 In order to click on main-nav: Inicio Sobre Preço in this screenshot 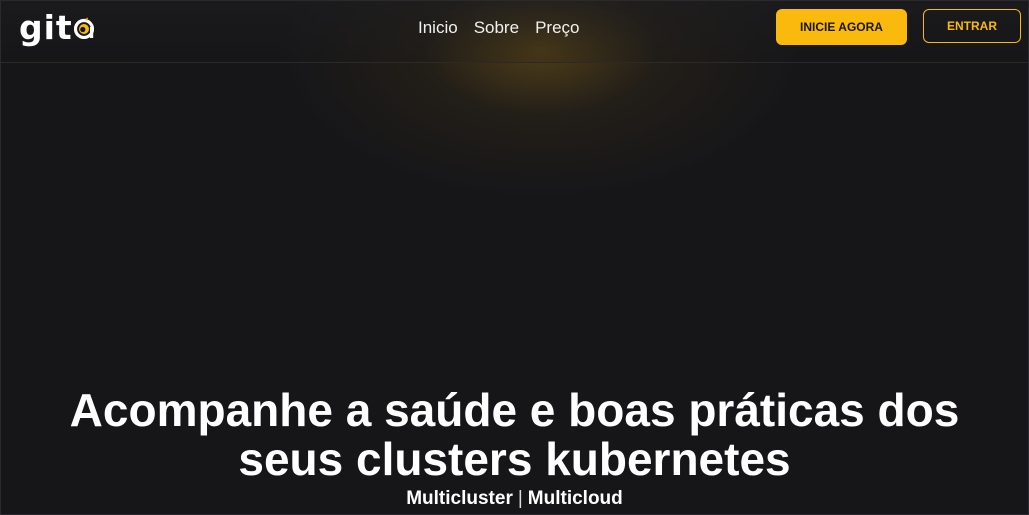, I will do `click(498, 28)`.